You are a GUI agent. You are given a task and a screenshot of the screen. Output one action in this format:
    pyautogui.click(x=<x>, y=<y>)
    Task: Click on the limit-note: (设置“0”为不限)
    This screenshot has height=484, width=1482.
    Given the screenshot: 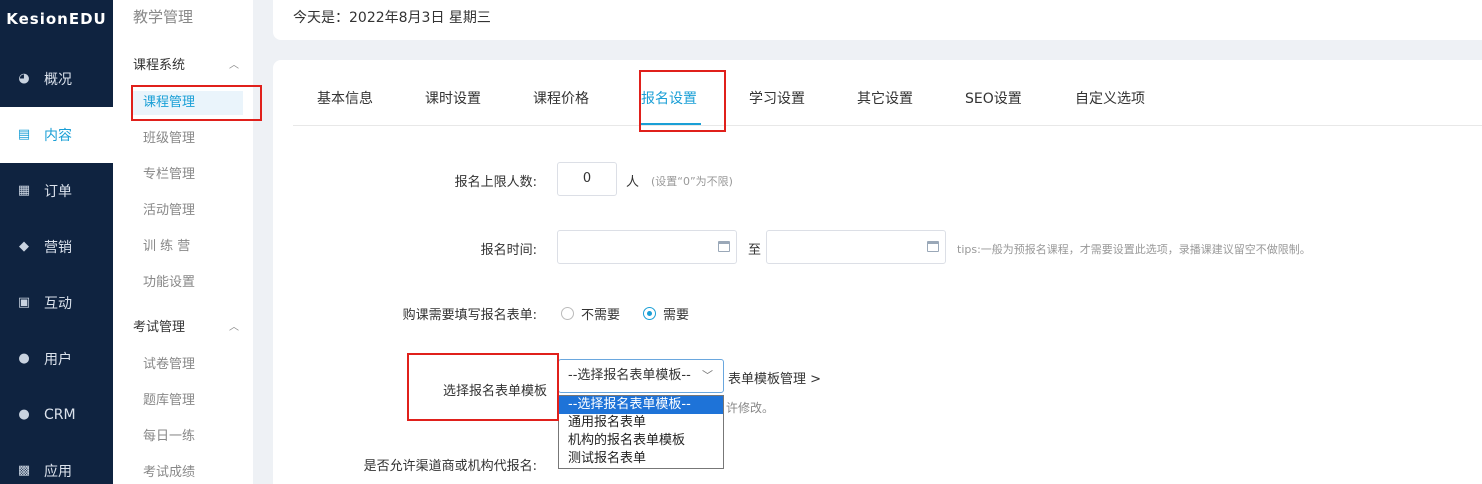 What is the action you would take?
    pyautogui.click(x=692, y=181)
    